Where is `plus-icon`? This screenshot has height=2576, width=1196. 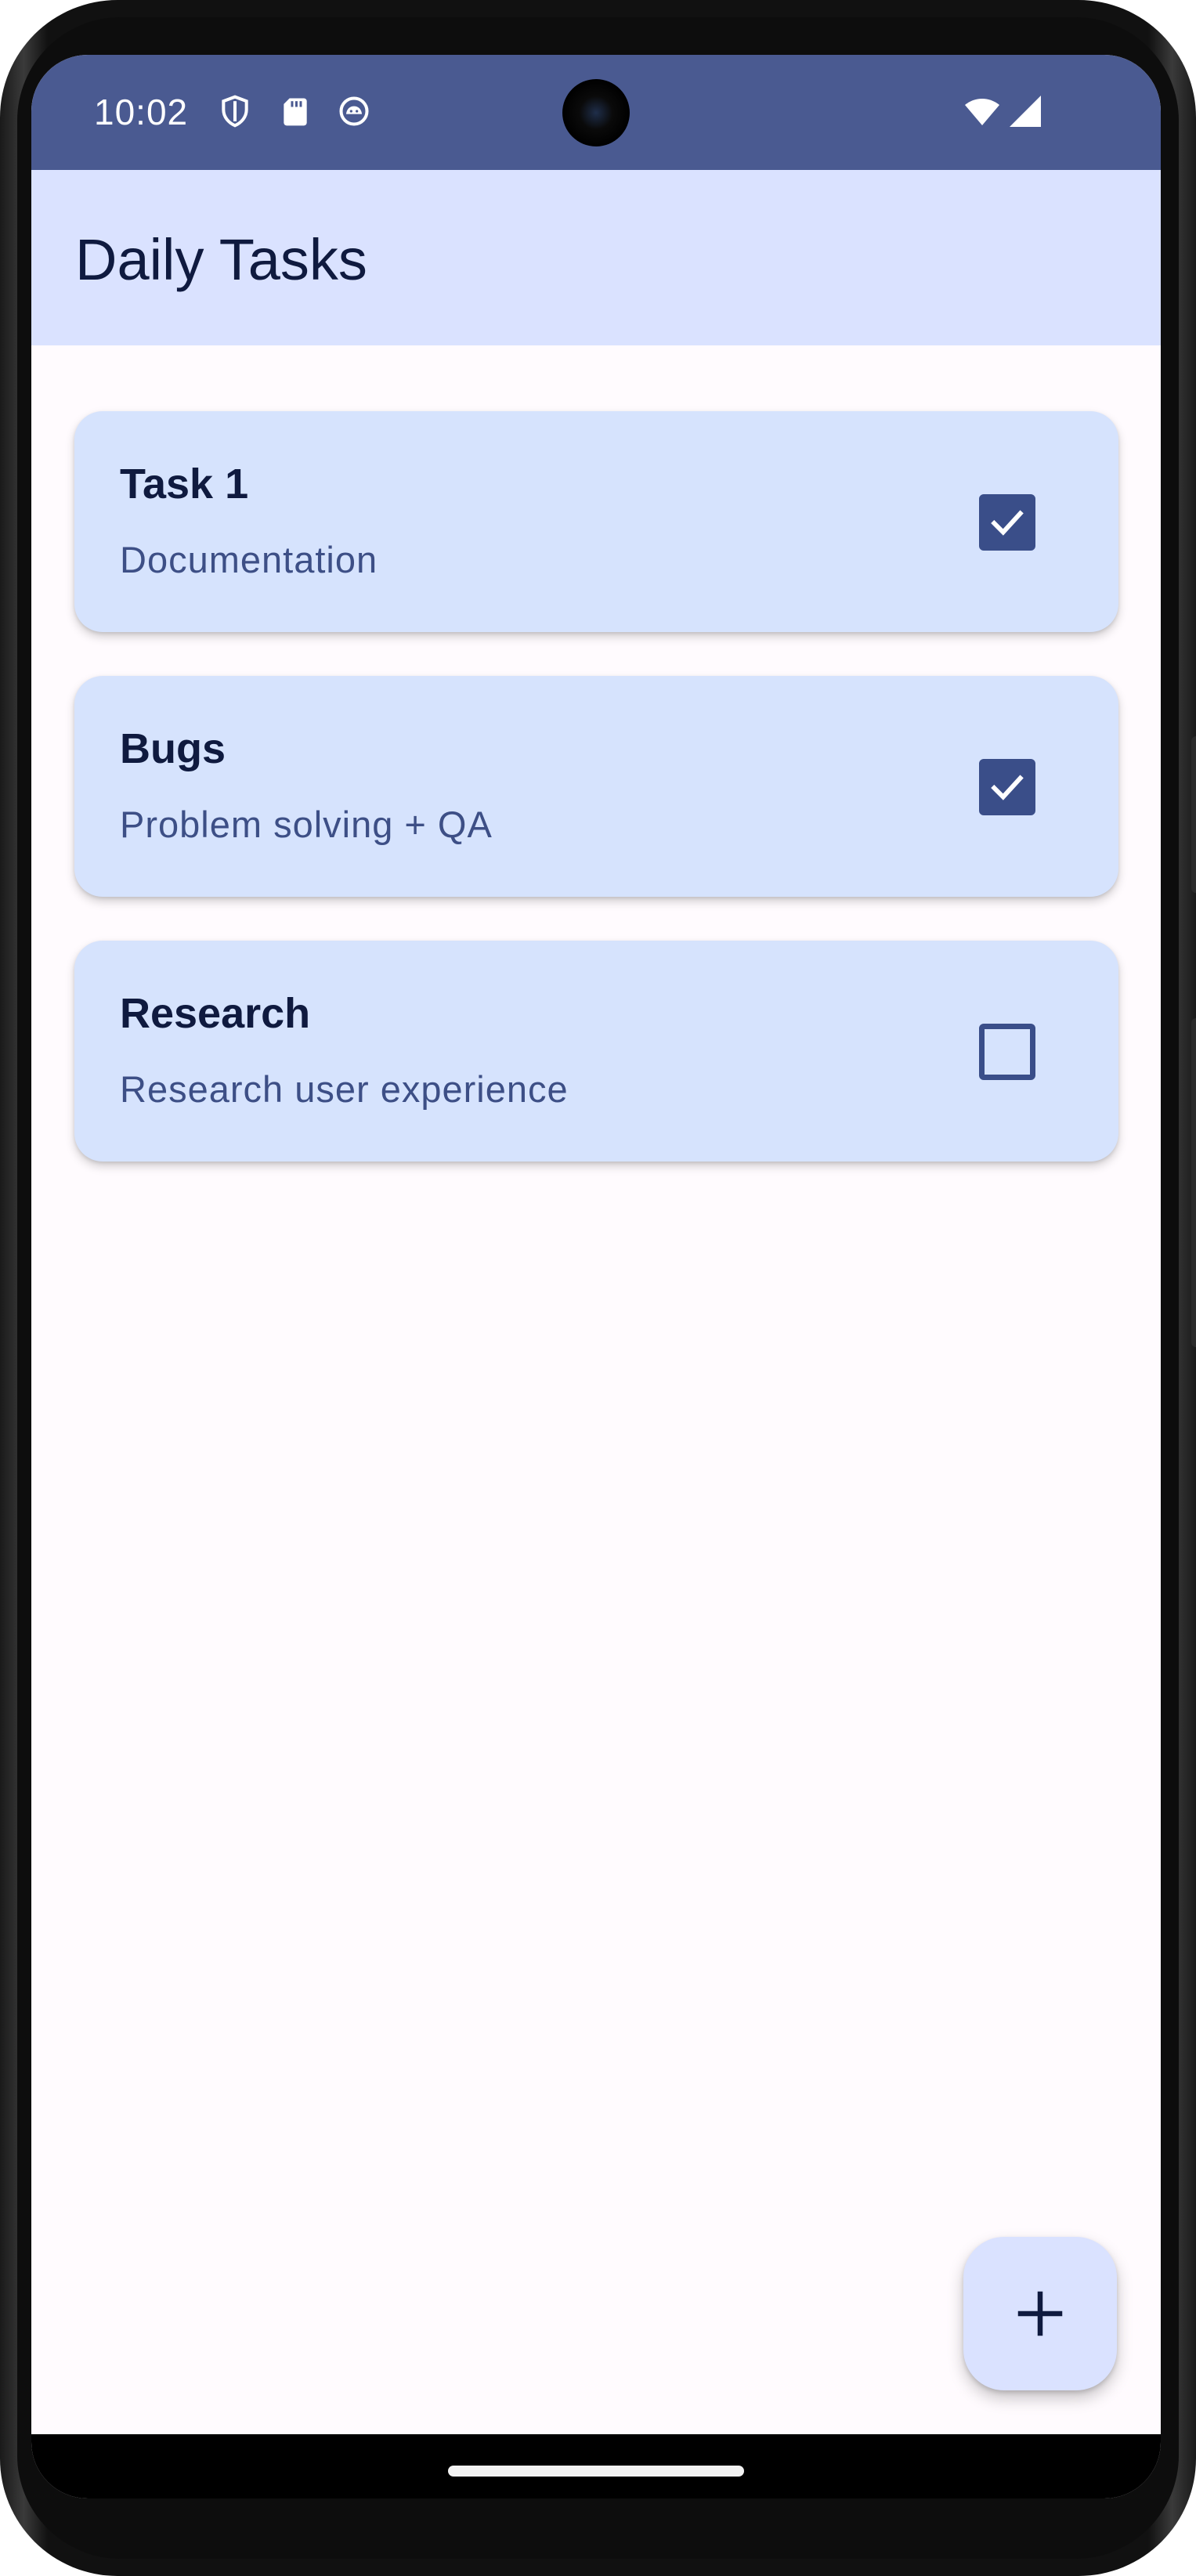 plus-icon is located at coordinates (1040, 2313).